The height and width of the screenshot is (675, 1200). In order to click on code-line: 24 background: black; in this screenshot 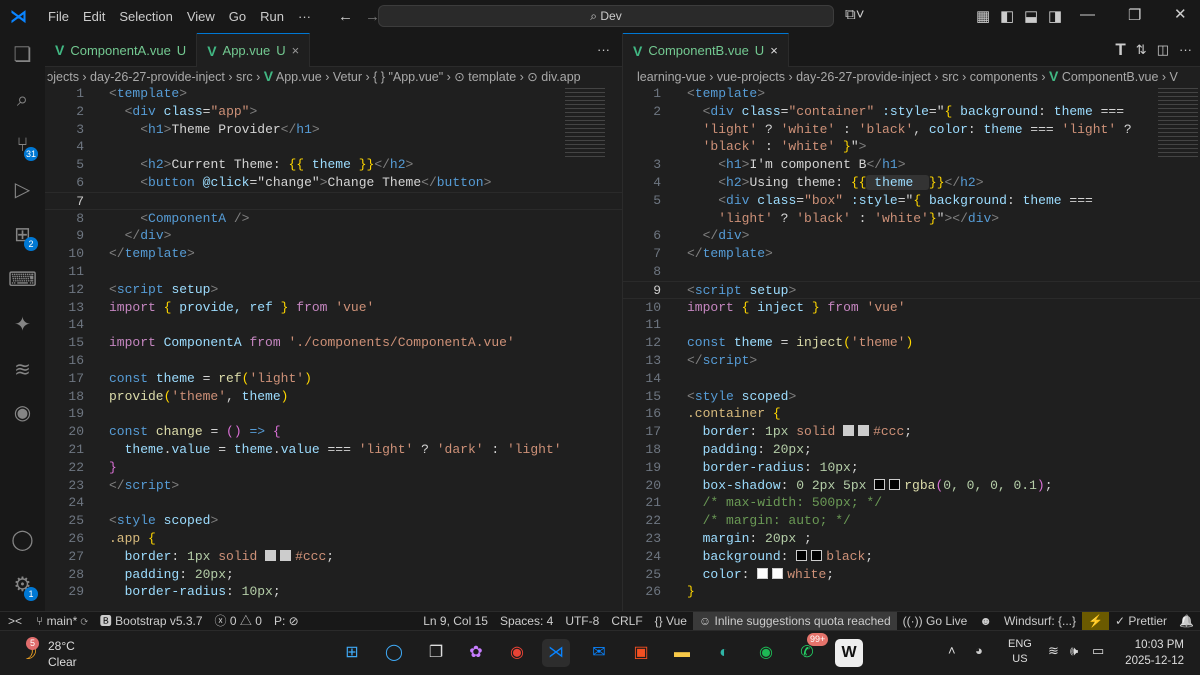, I will do `click(911, 557)`.